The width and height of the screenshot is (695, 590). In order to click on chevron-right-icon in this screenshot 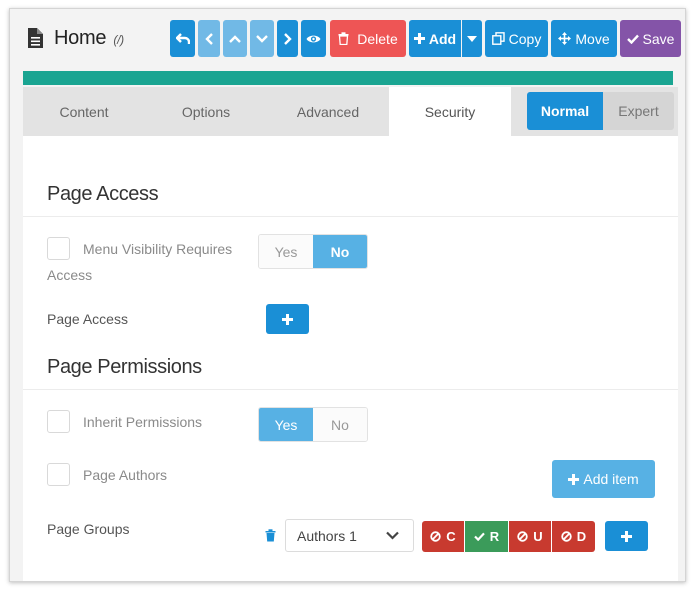, I will do `click(287, 38)`.